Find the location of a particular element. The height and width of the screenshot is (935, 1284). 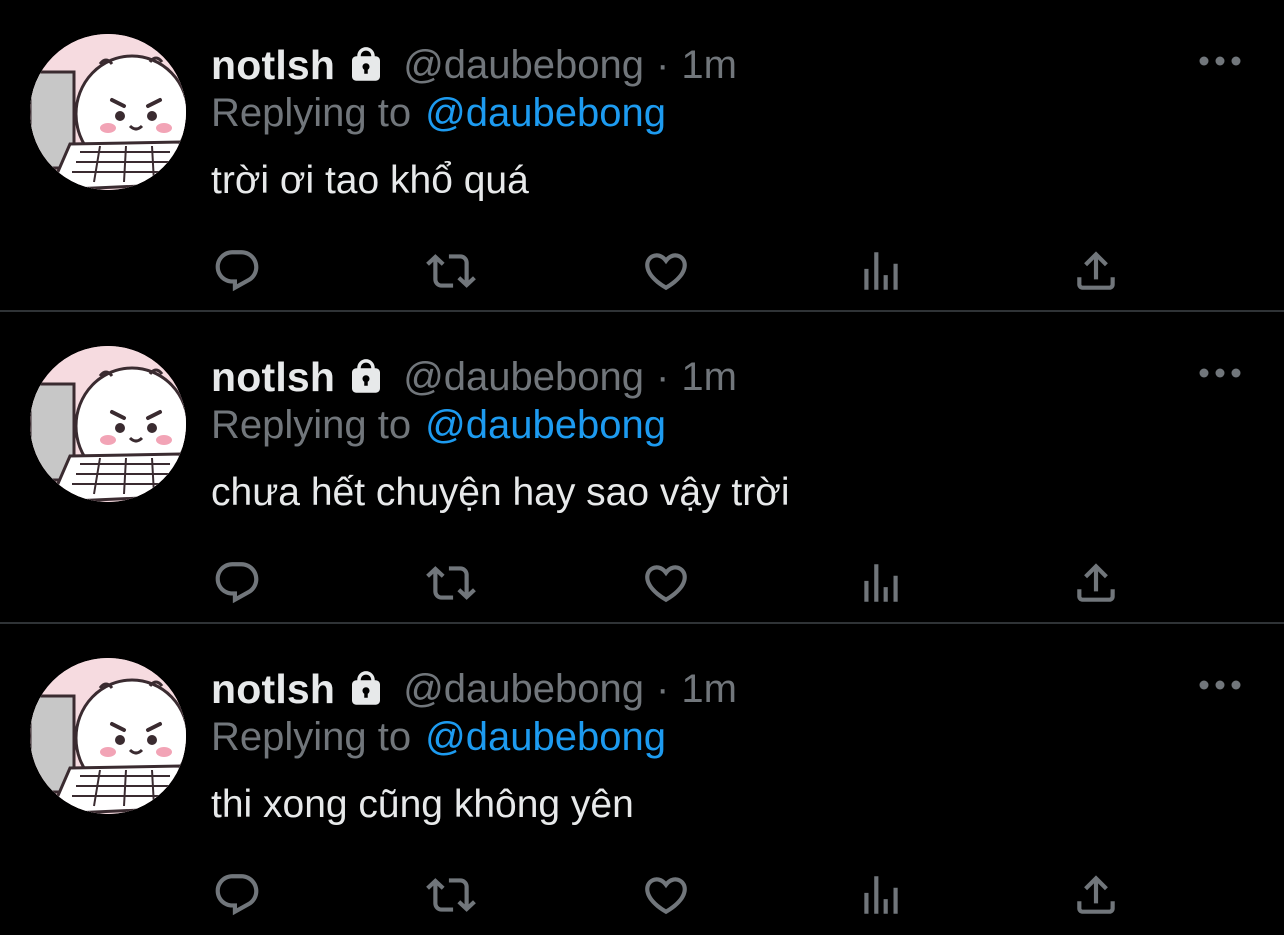

tweet-text: chưa hết chuyện hay sao vậy trời is located at coordinates (500, 492).